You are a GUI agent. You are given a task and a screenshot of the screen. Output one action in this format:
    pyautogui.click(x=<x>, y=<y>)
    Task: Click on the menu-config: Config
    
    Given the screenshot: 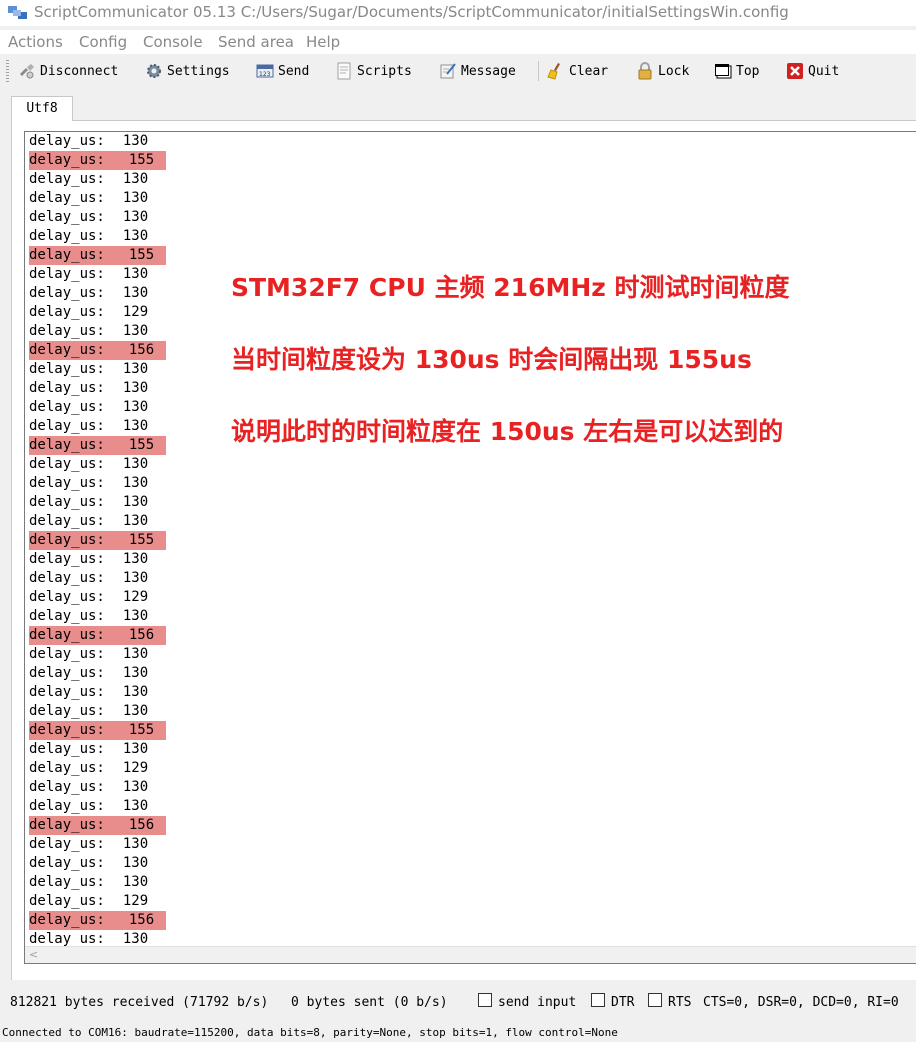 What is the action you would take?
    pyautogui.click(x=103, y=42)
    